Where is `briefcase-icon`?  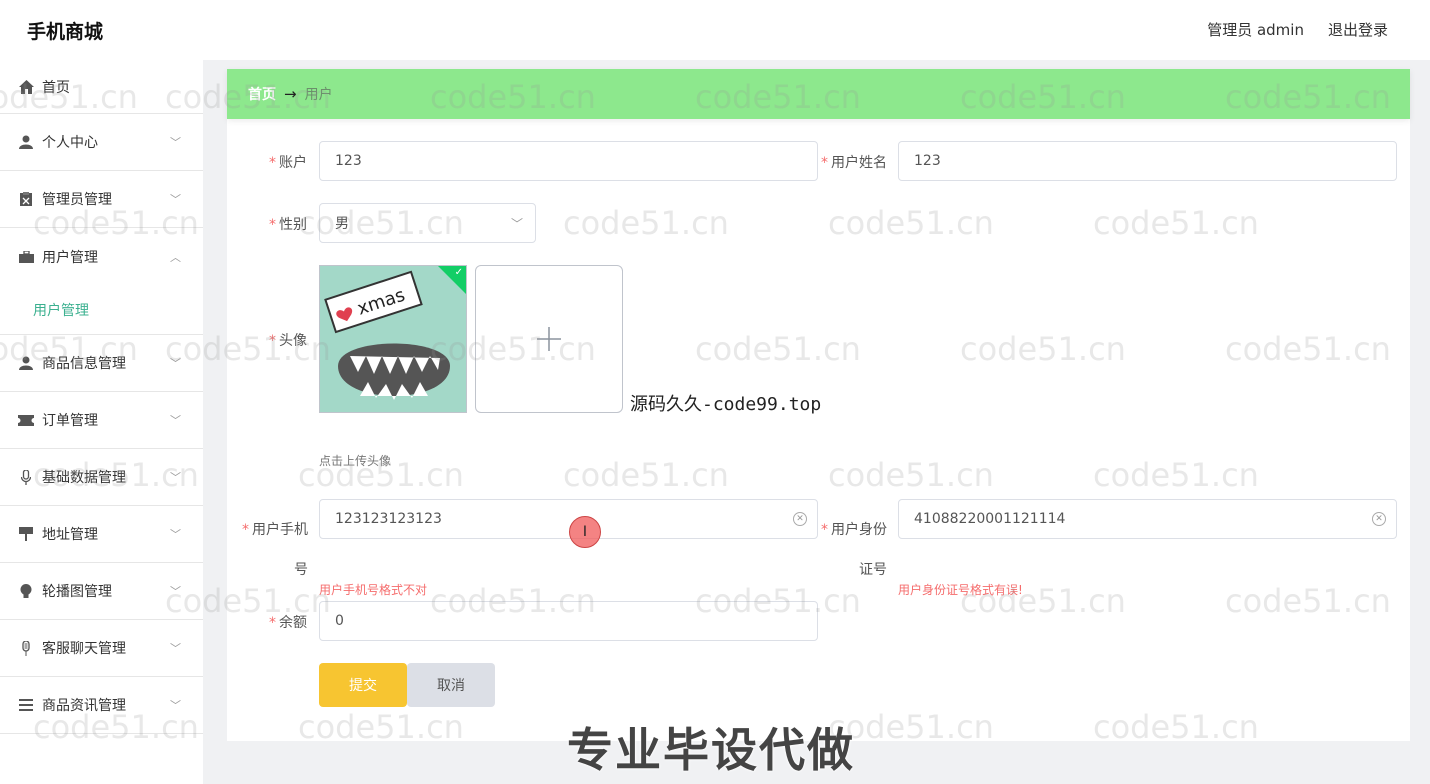 briefcase-icon is located at coordinates (26, 257).